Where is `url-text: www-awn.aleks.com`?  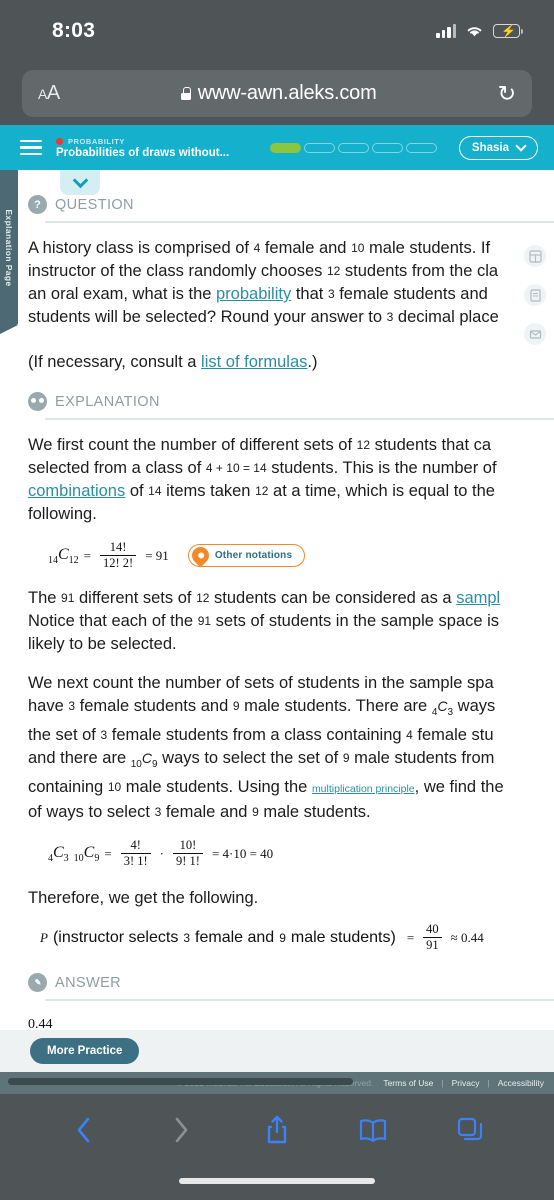
url-text: www-awn.aleks.com is located at coordinates (287, 93).